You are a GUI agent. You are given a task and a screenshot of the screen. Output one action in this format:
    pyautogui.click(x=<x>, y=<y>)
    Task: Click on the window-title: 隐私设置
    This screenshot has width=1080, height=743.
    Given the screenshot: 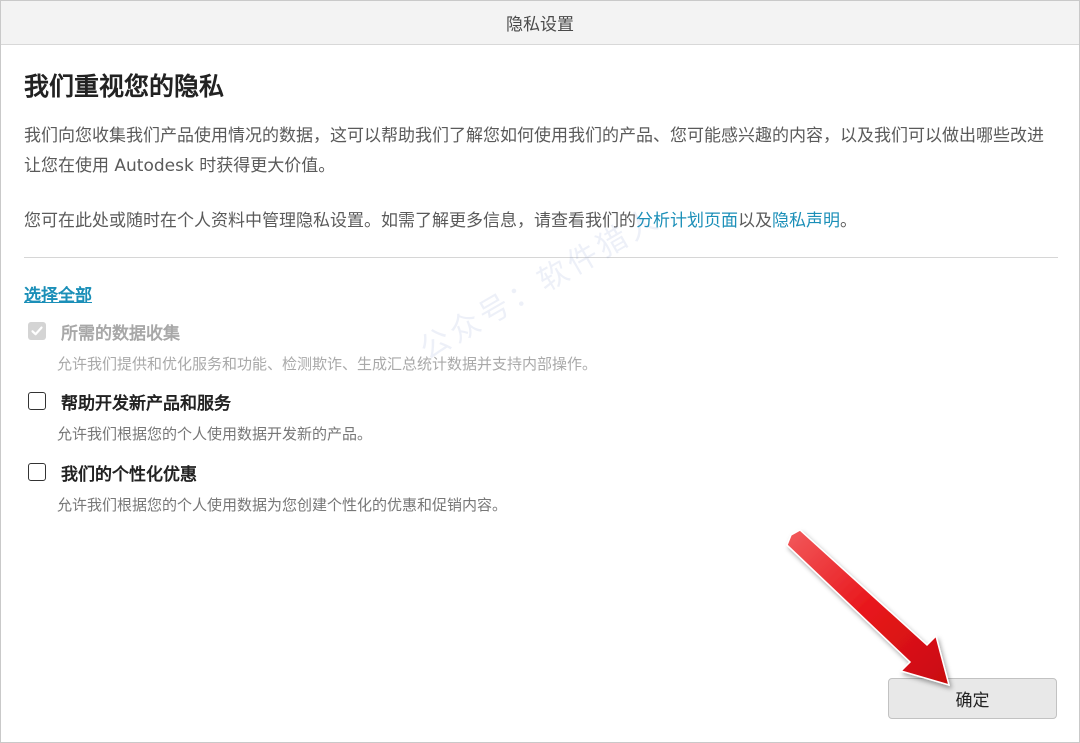 What is the action you would take?
    pyautogui.click(x=540, y=25)
    